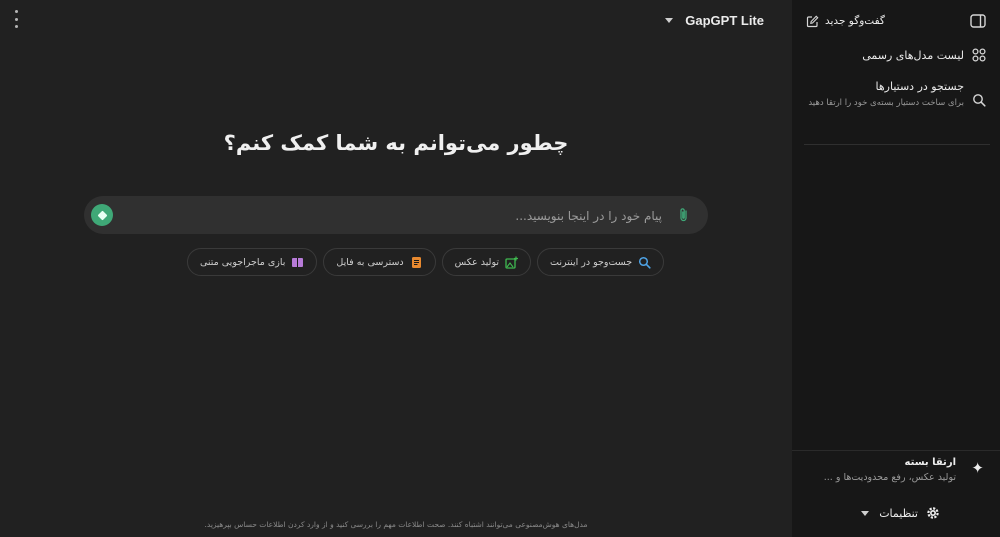 This screenshot has height=537, width=1000. I want to click on model-selector: GapGPT Lite, so click(714, 20).